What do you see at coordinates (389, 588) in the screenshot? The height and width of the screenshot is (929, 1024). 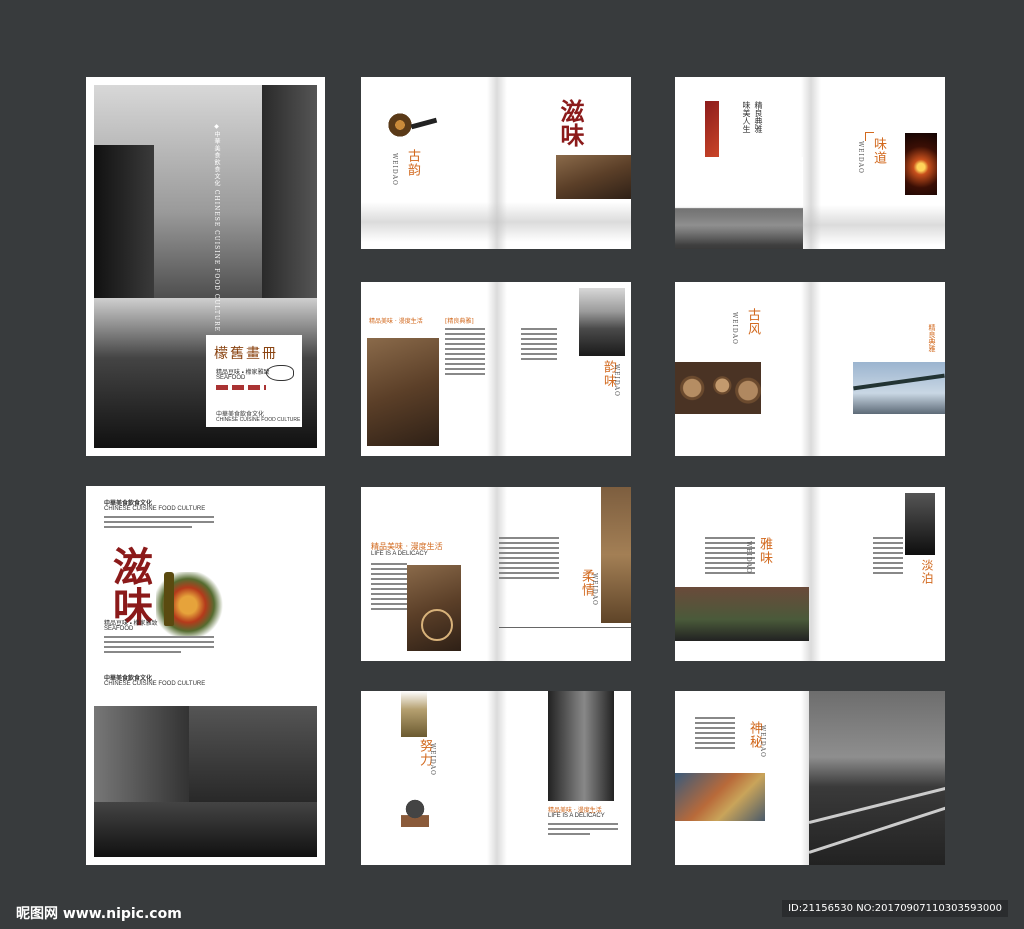 I see `s5-text-col` at bounding box center [389, 588].